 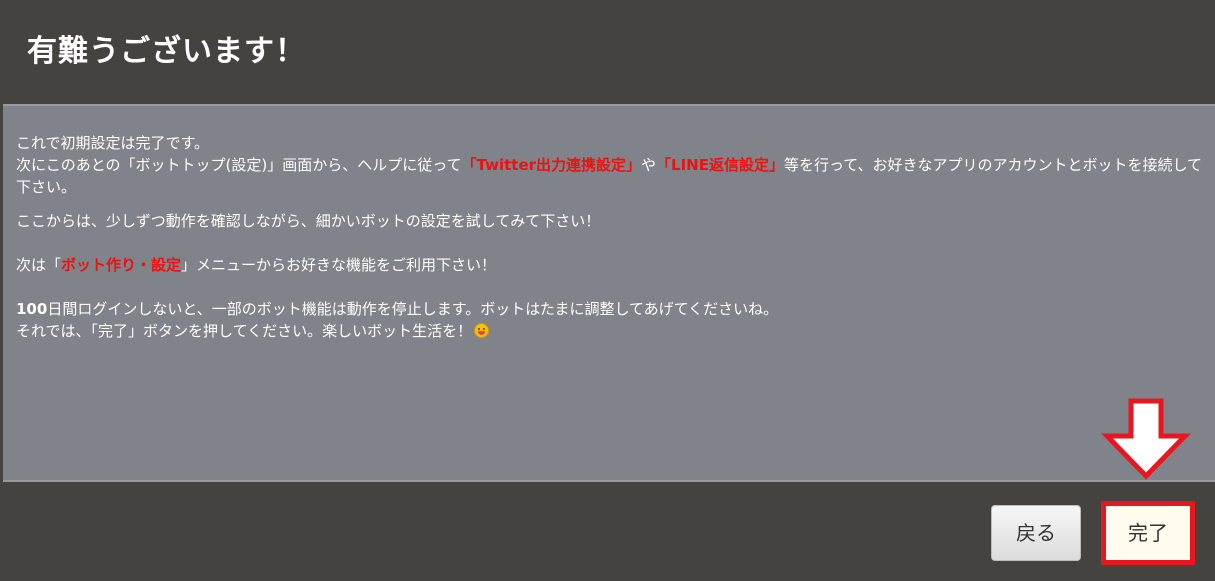 What do you see at coordinates (32, 309) in the screenshot?
I see `message-number: 100` at bounding box center [32, 309].